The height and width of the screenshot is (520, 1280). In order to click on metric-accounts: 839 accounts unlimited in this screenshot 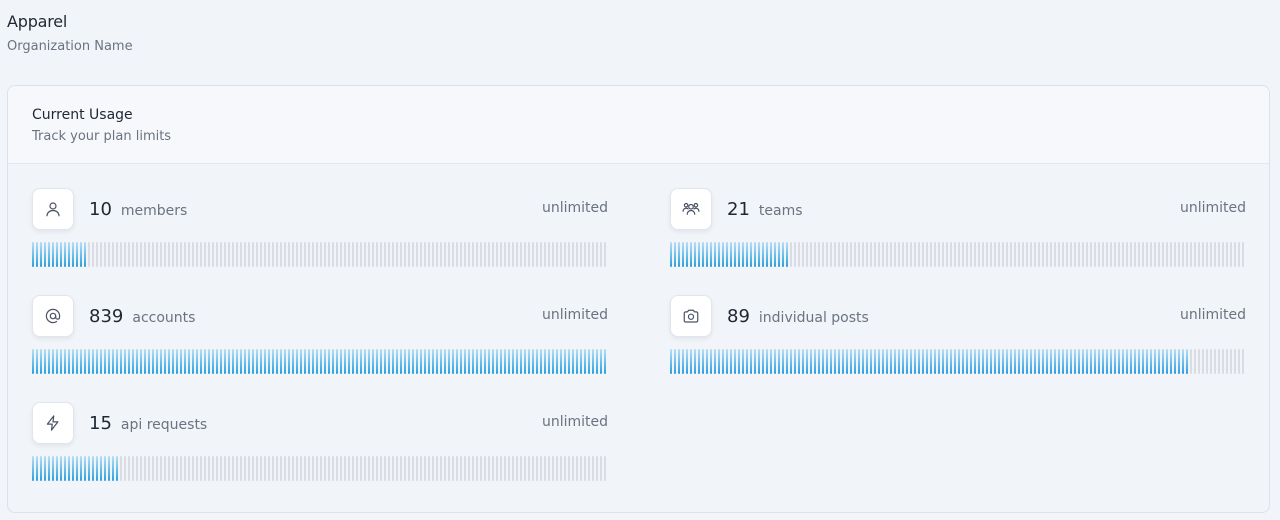, I will do `click(320, 335)`.